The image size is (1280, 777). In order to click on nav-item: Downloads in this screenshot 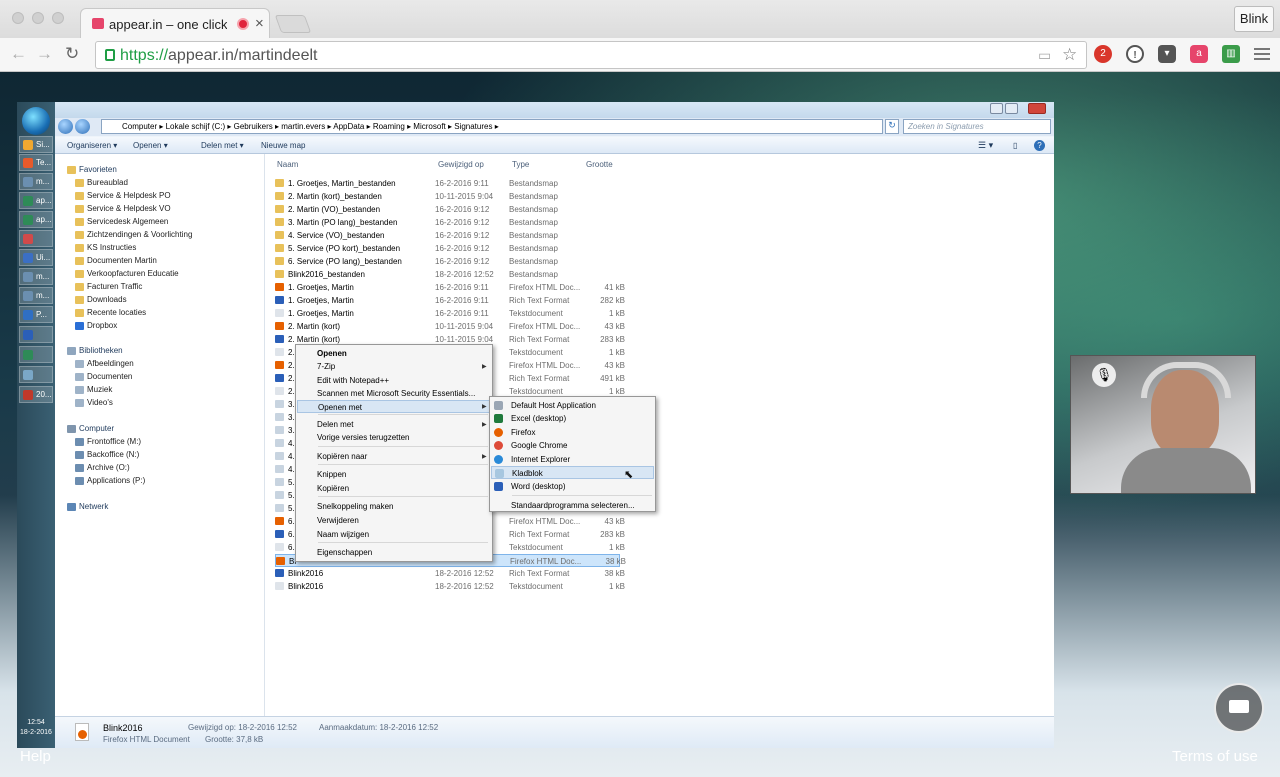, I will do `click(101, 299)`.